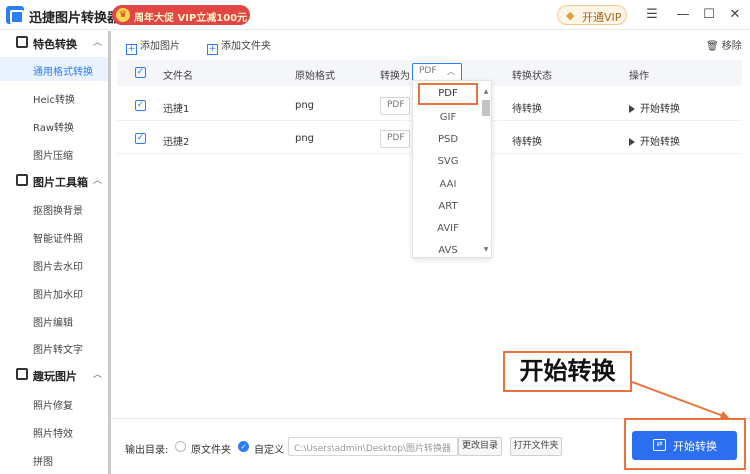  I want to click on sidebar-group-fun: 趣玩图片 ︿, so click(55, 375).